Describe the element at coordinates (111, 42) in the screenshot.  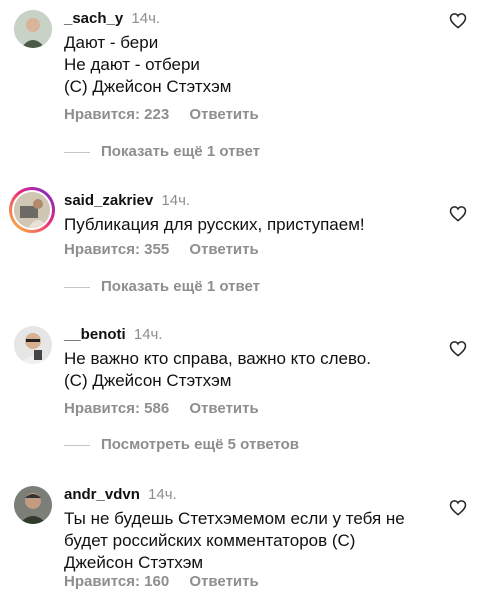
I see `comment-line: Дают - бери` at that location.